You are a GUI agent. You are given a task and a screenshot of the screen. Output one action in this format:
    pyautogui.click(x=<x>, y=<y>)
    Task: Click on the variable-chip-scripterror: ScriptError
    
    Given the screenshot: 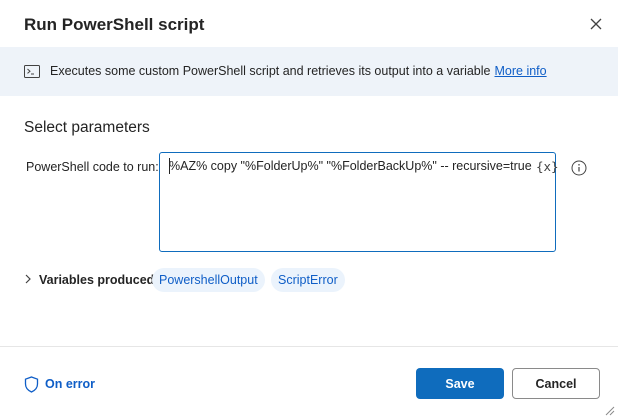 What is the action you would take?
    pyautogui.click(x=308, y=280)
    